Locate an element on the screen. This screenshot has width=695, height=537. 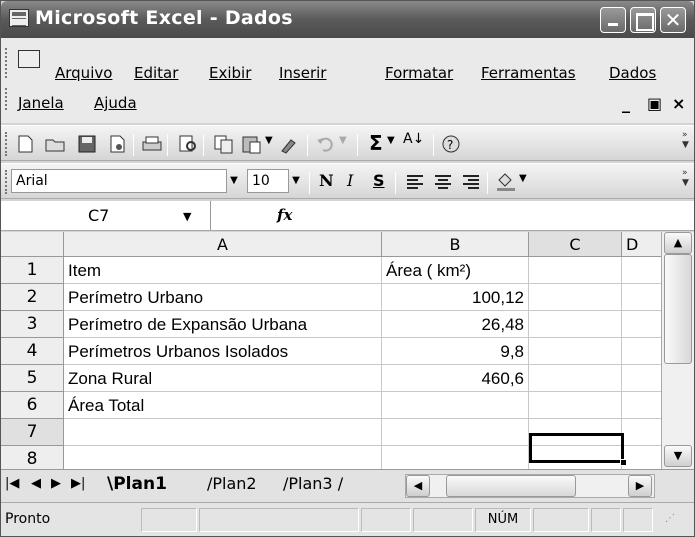
toolbar-grip is located at coordinates (6, 144).